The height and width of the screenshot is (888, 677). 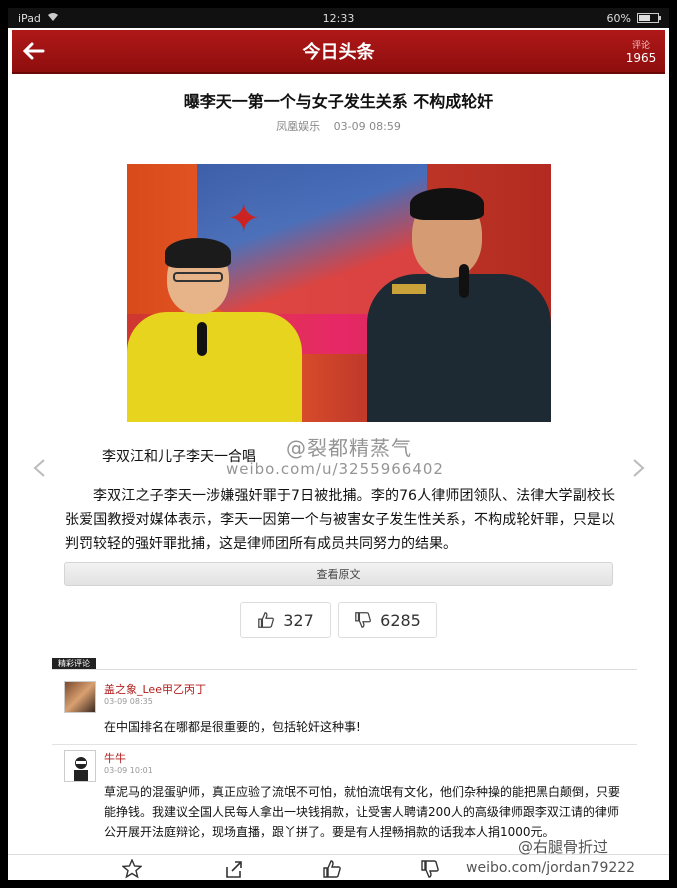 What do you see at coordinates (344, 669) in the screenshot?
I see `section-divider` at bounding box center [344, 669].